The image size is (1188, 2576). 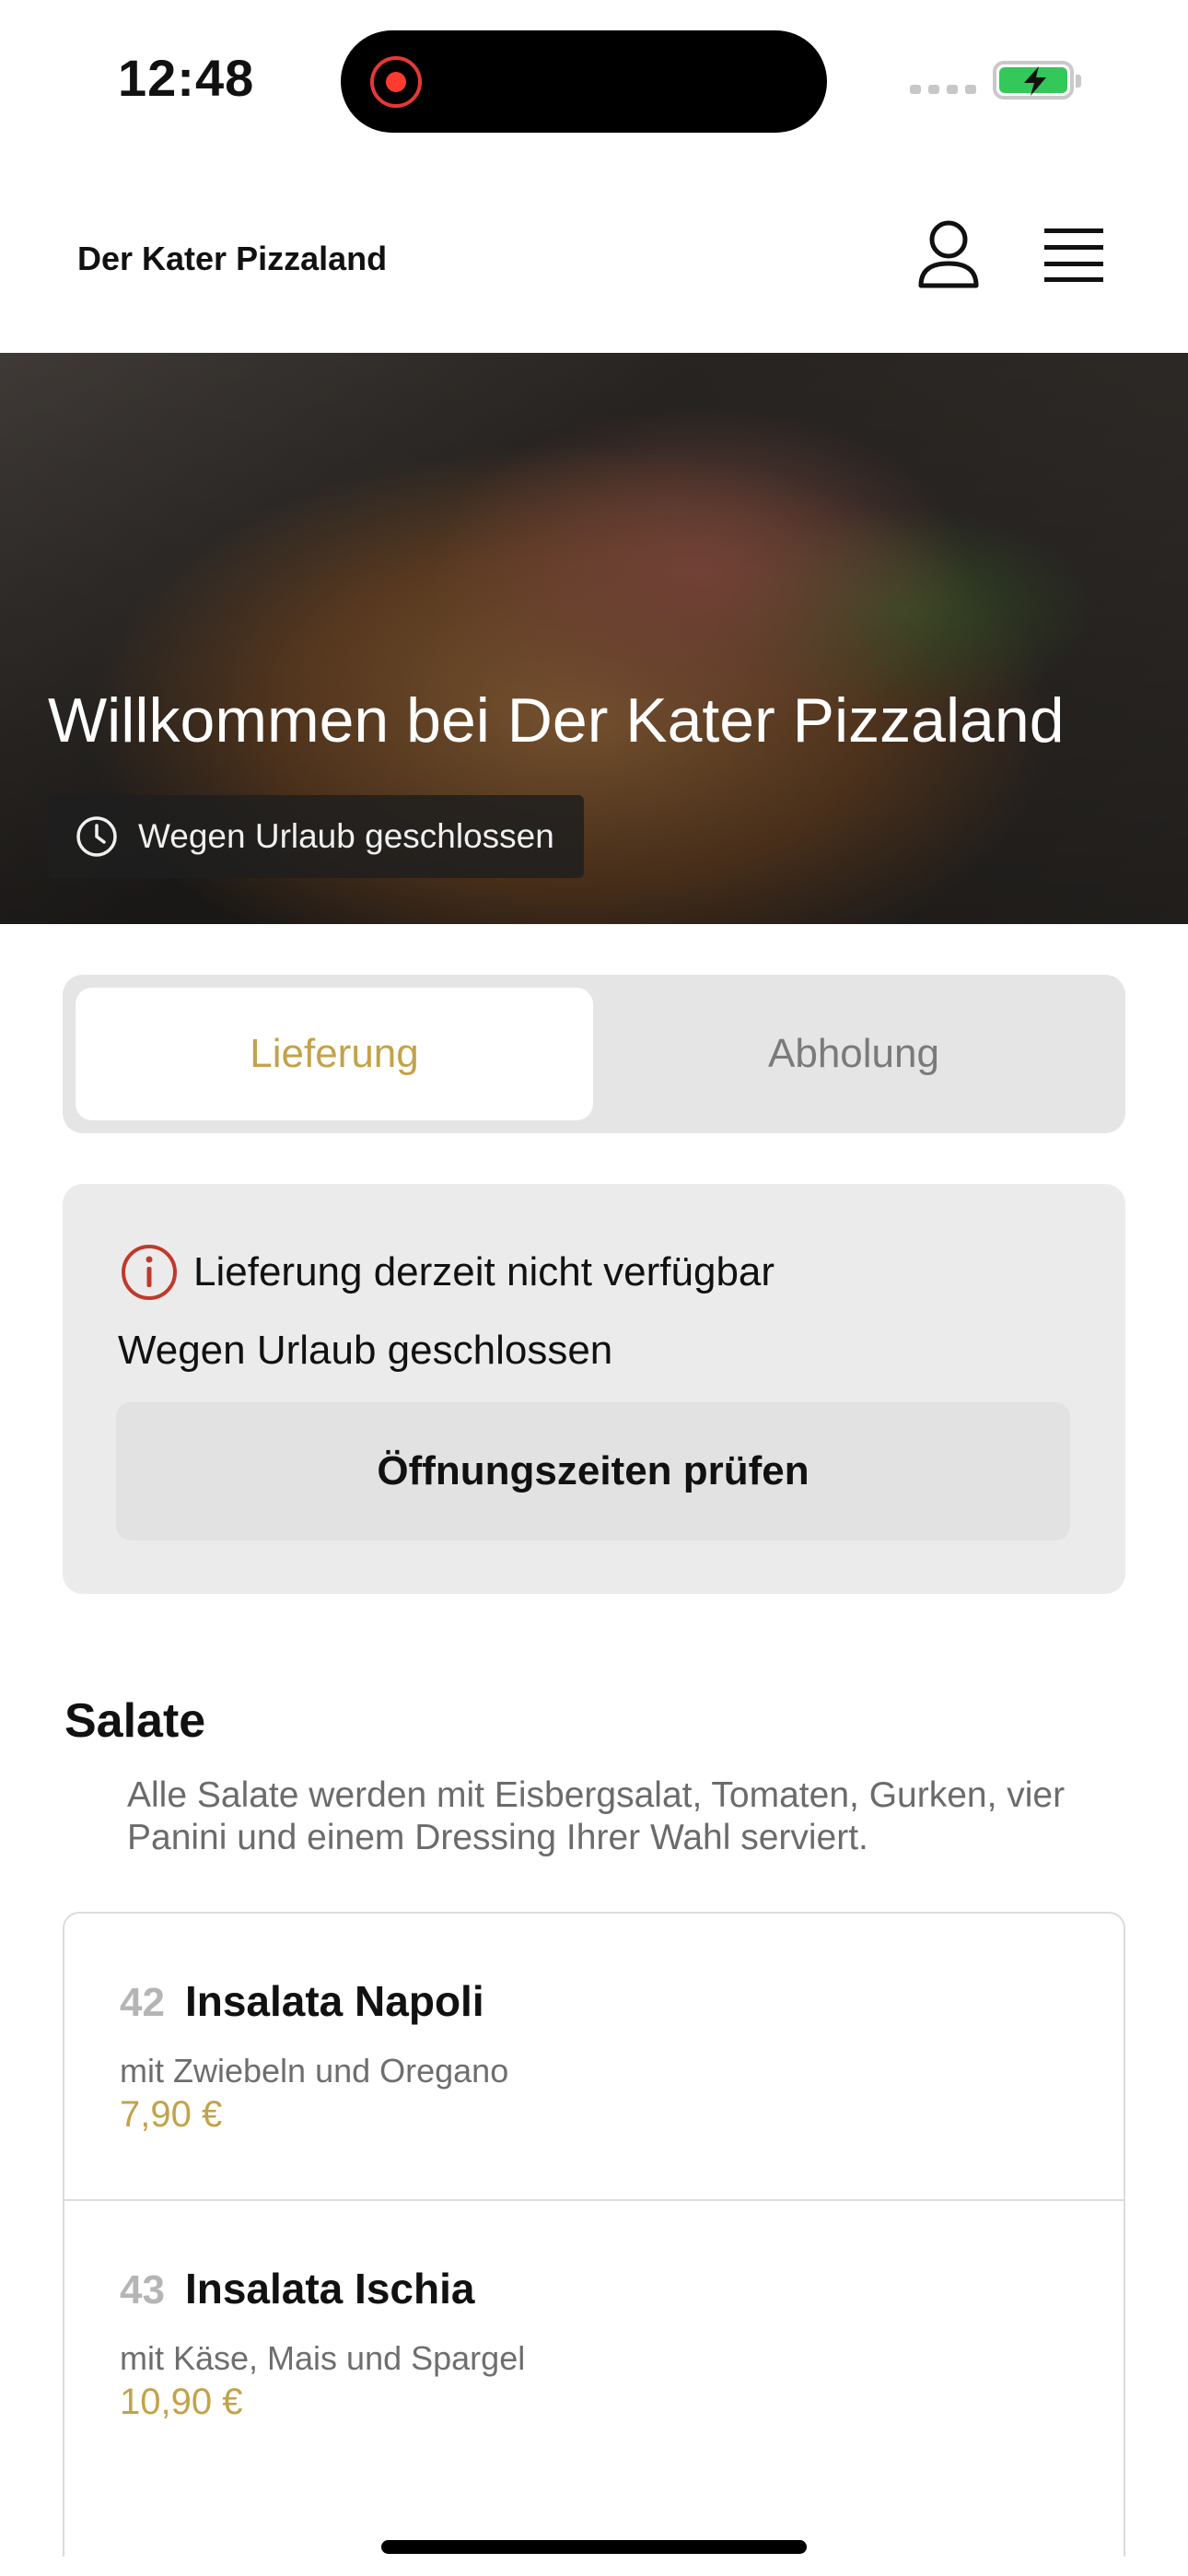 I want to click on notice-header: Lieferung derzeit nicht verfügbar, so click(x=447, y=1272).